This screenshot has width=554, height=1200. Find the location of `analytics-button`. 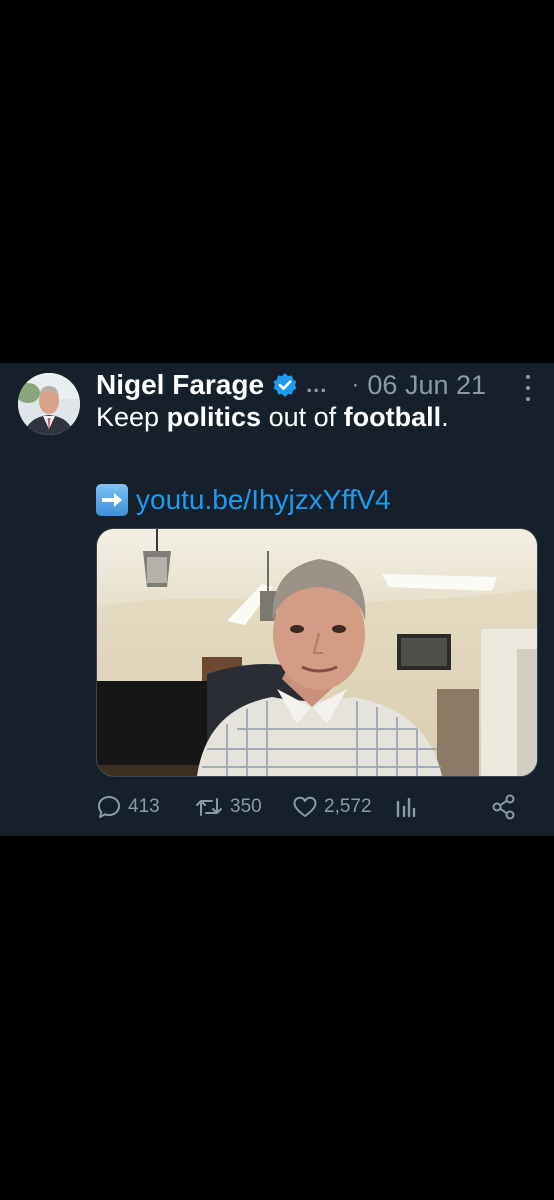

analytics-button is located at coordinates (406, 807).